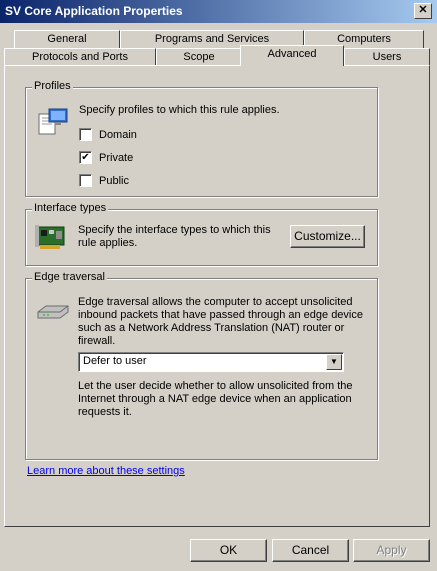 Image resolution: width=437 pixels, height=571 pixels. What do you see at coordinates (391, 550) in the screenshot?
I see `apply-button: Apply` at bounding box center [391, 550].